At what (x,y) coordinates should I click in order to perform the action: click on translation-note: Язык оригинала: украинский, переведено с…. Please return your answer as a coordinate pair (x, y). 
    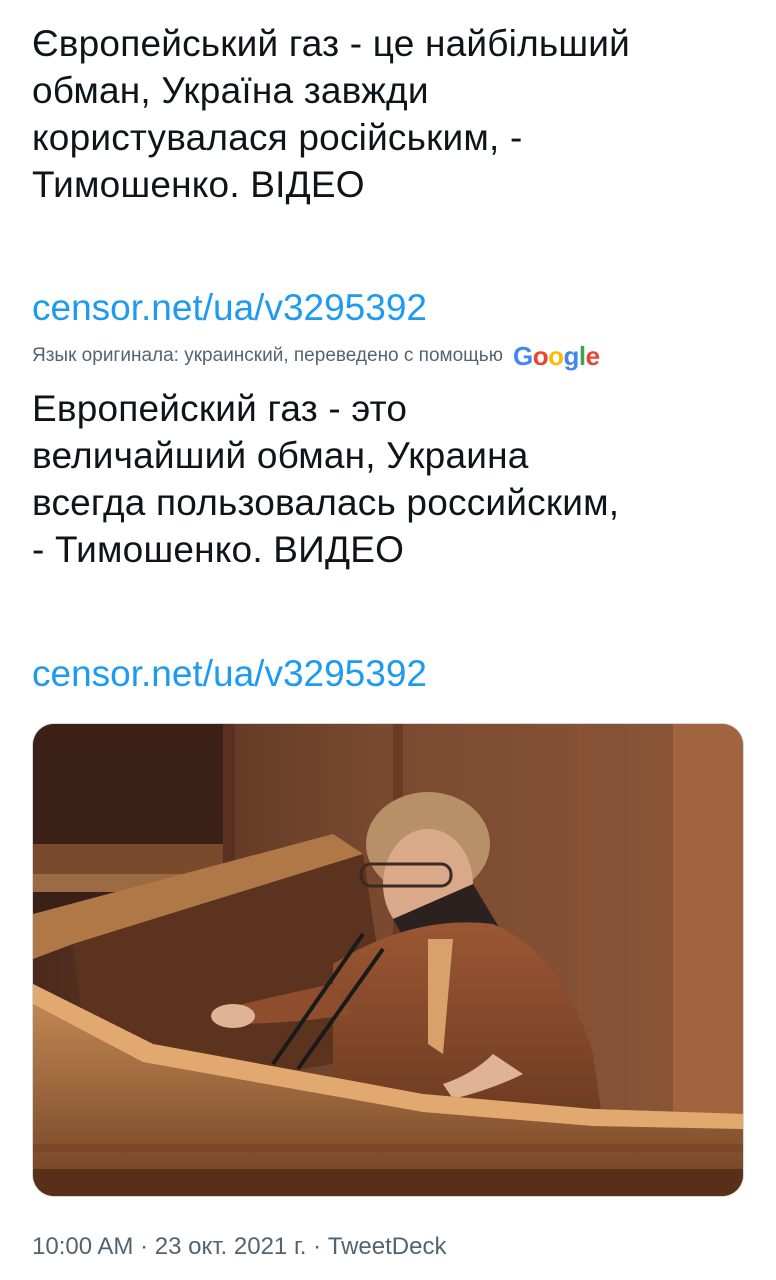
    Looking at the image, I should click on (267, 355).